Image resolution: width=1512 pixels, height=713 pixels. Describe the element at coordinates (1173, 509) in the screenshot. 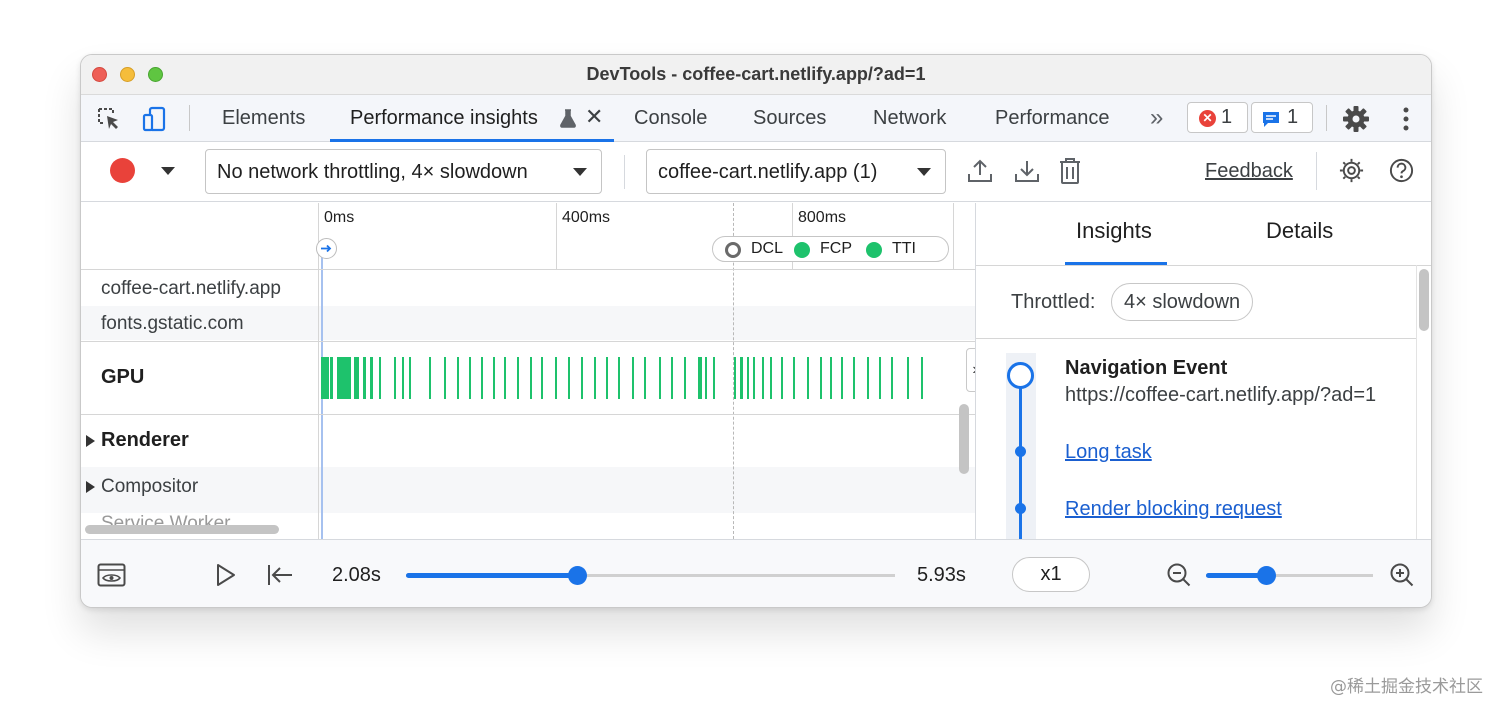

I see `render-blocking-request-link: Render blocking request` at that location.